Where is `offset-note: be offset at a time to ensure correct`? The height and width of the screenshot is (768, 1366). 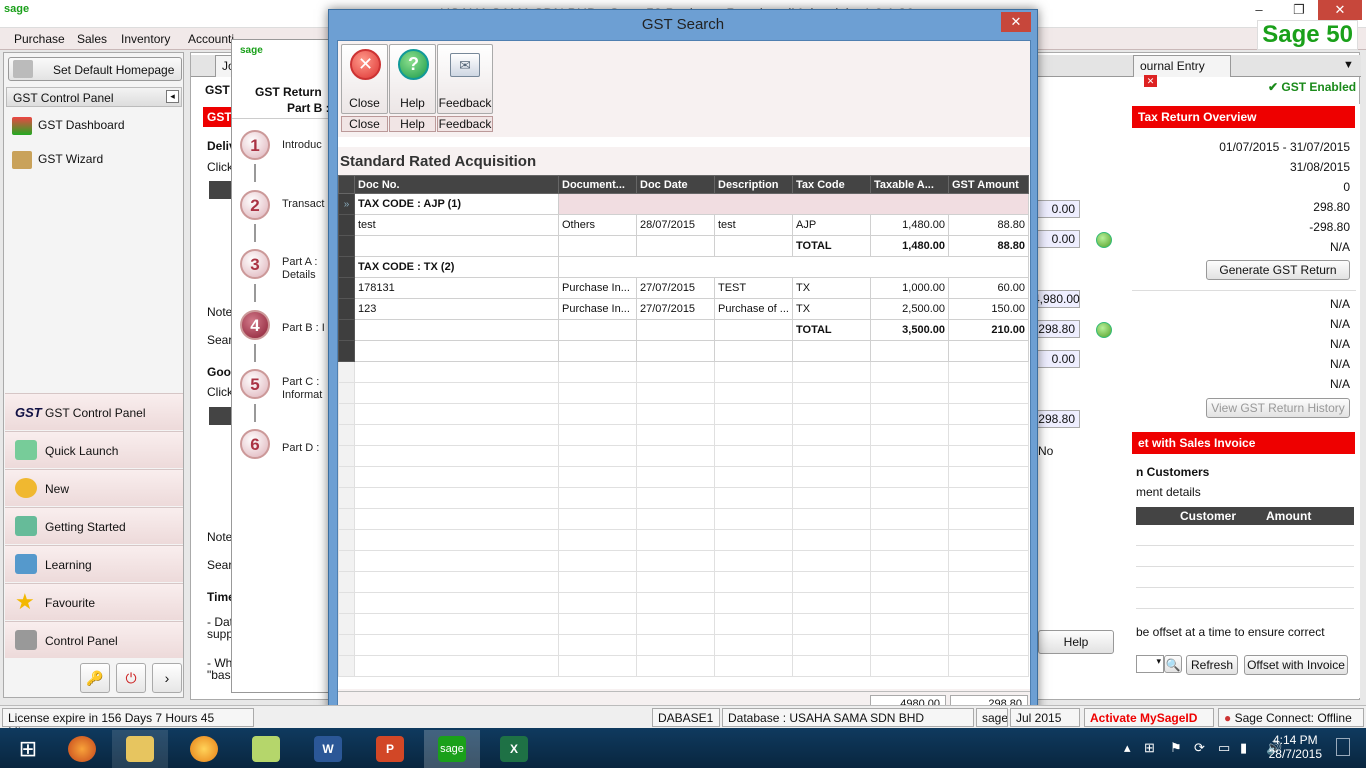
offset-note: be offset at a time to ensure correct is located at coordinates (1230, 632).